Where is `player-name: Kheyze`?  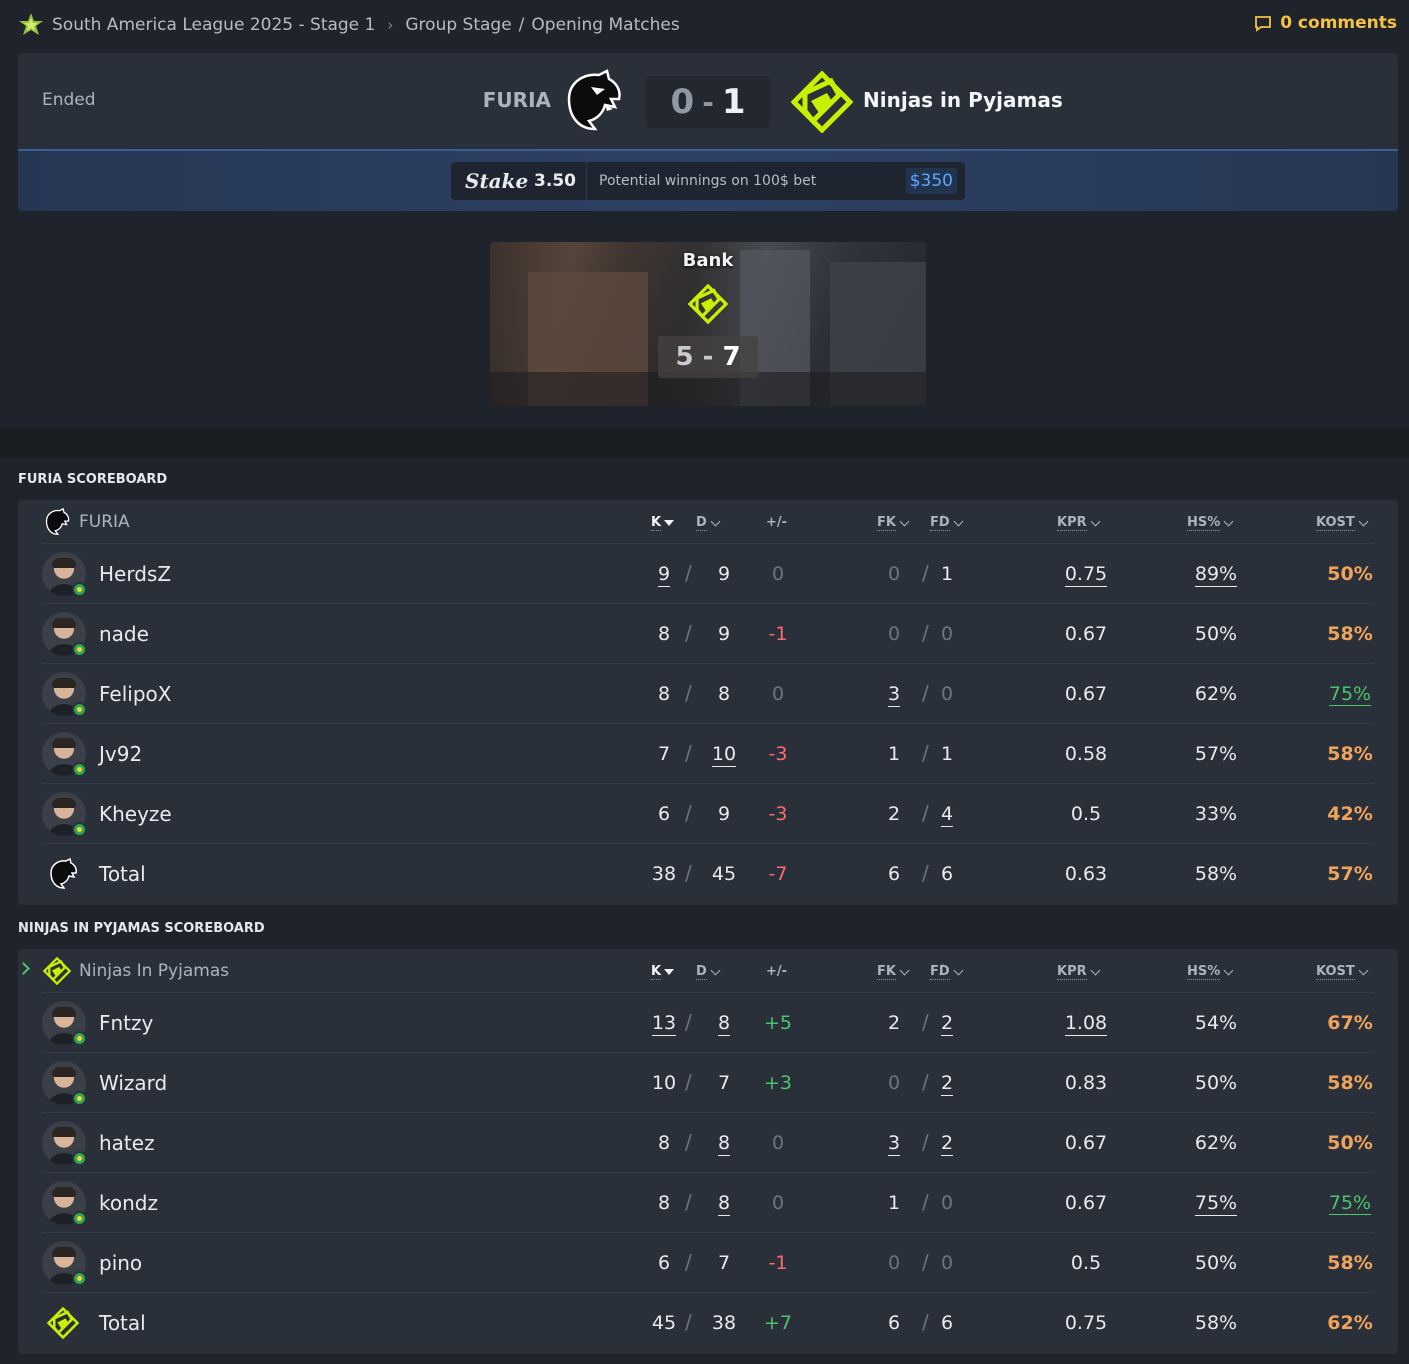 player-name: Kheyze is located at coordinates (135, 814).